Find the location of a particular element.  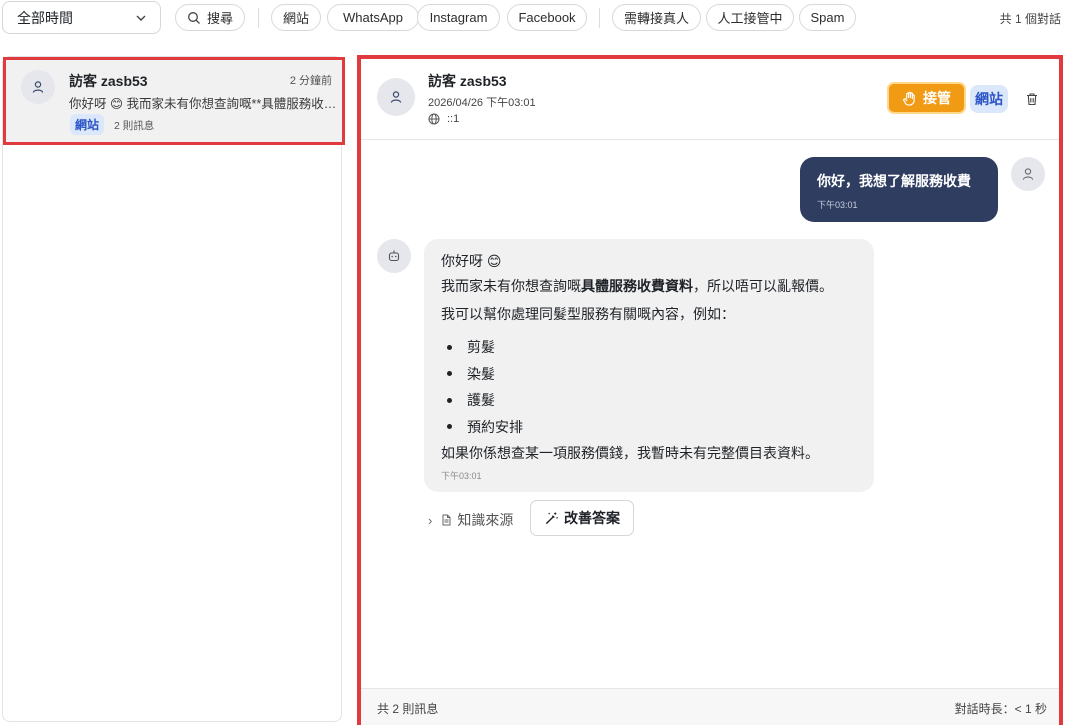

list-item: 預約安排 is located at coordinates (482, 427).